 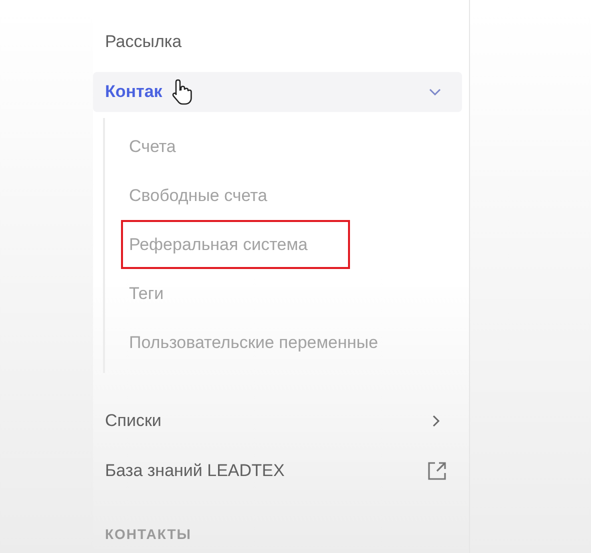 I want to click on menu-item: Контак, so click(x=277, y=92).